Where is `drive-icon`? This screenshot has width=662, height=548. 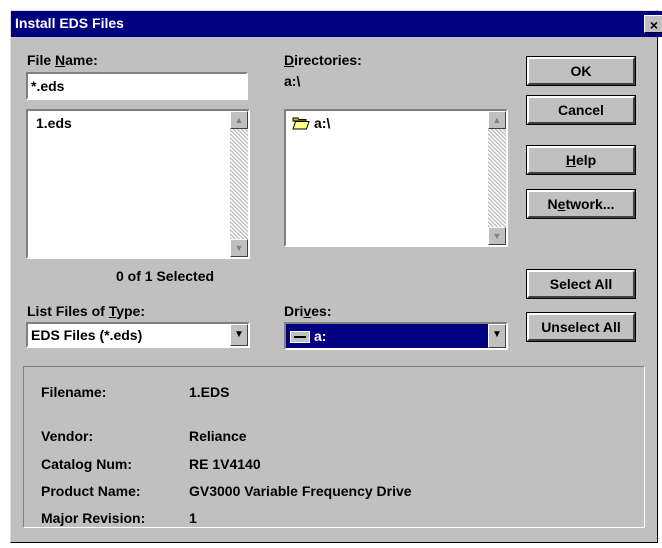
drive-icon is located at coordinates (300, 336).